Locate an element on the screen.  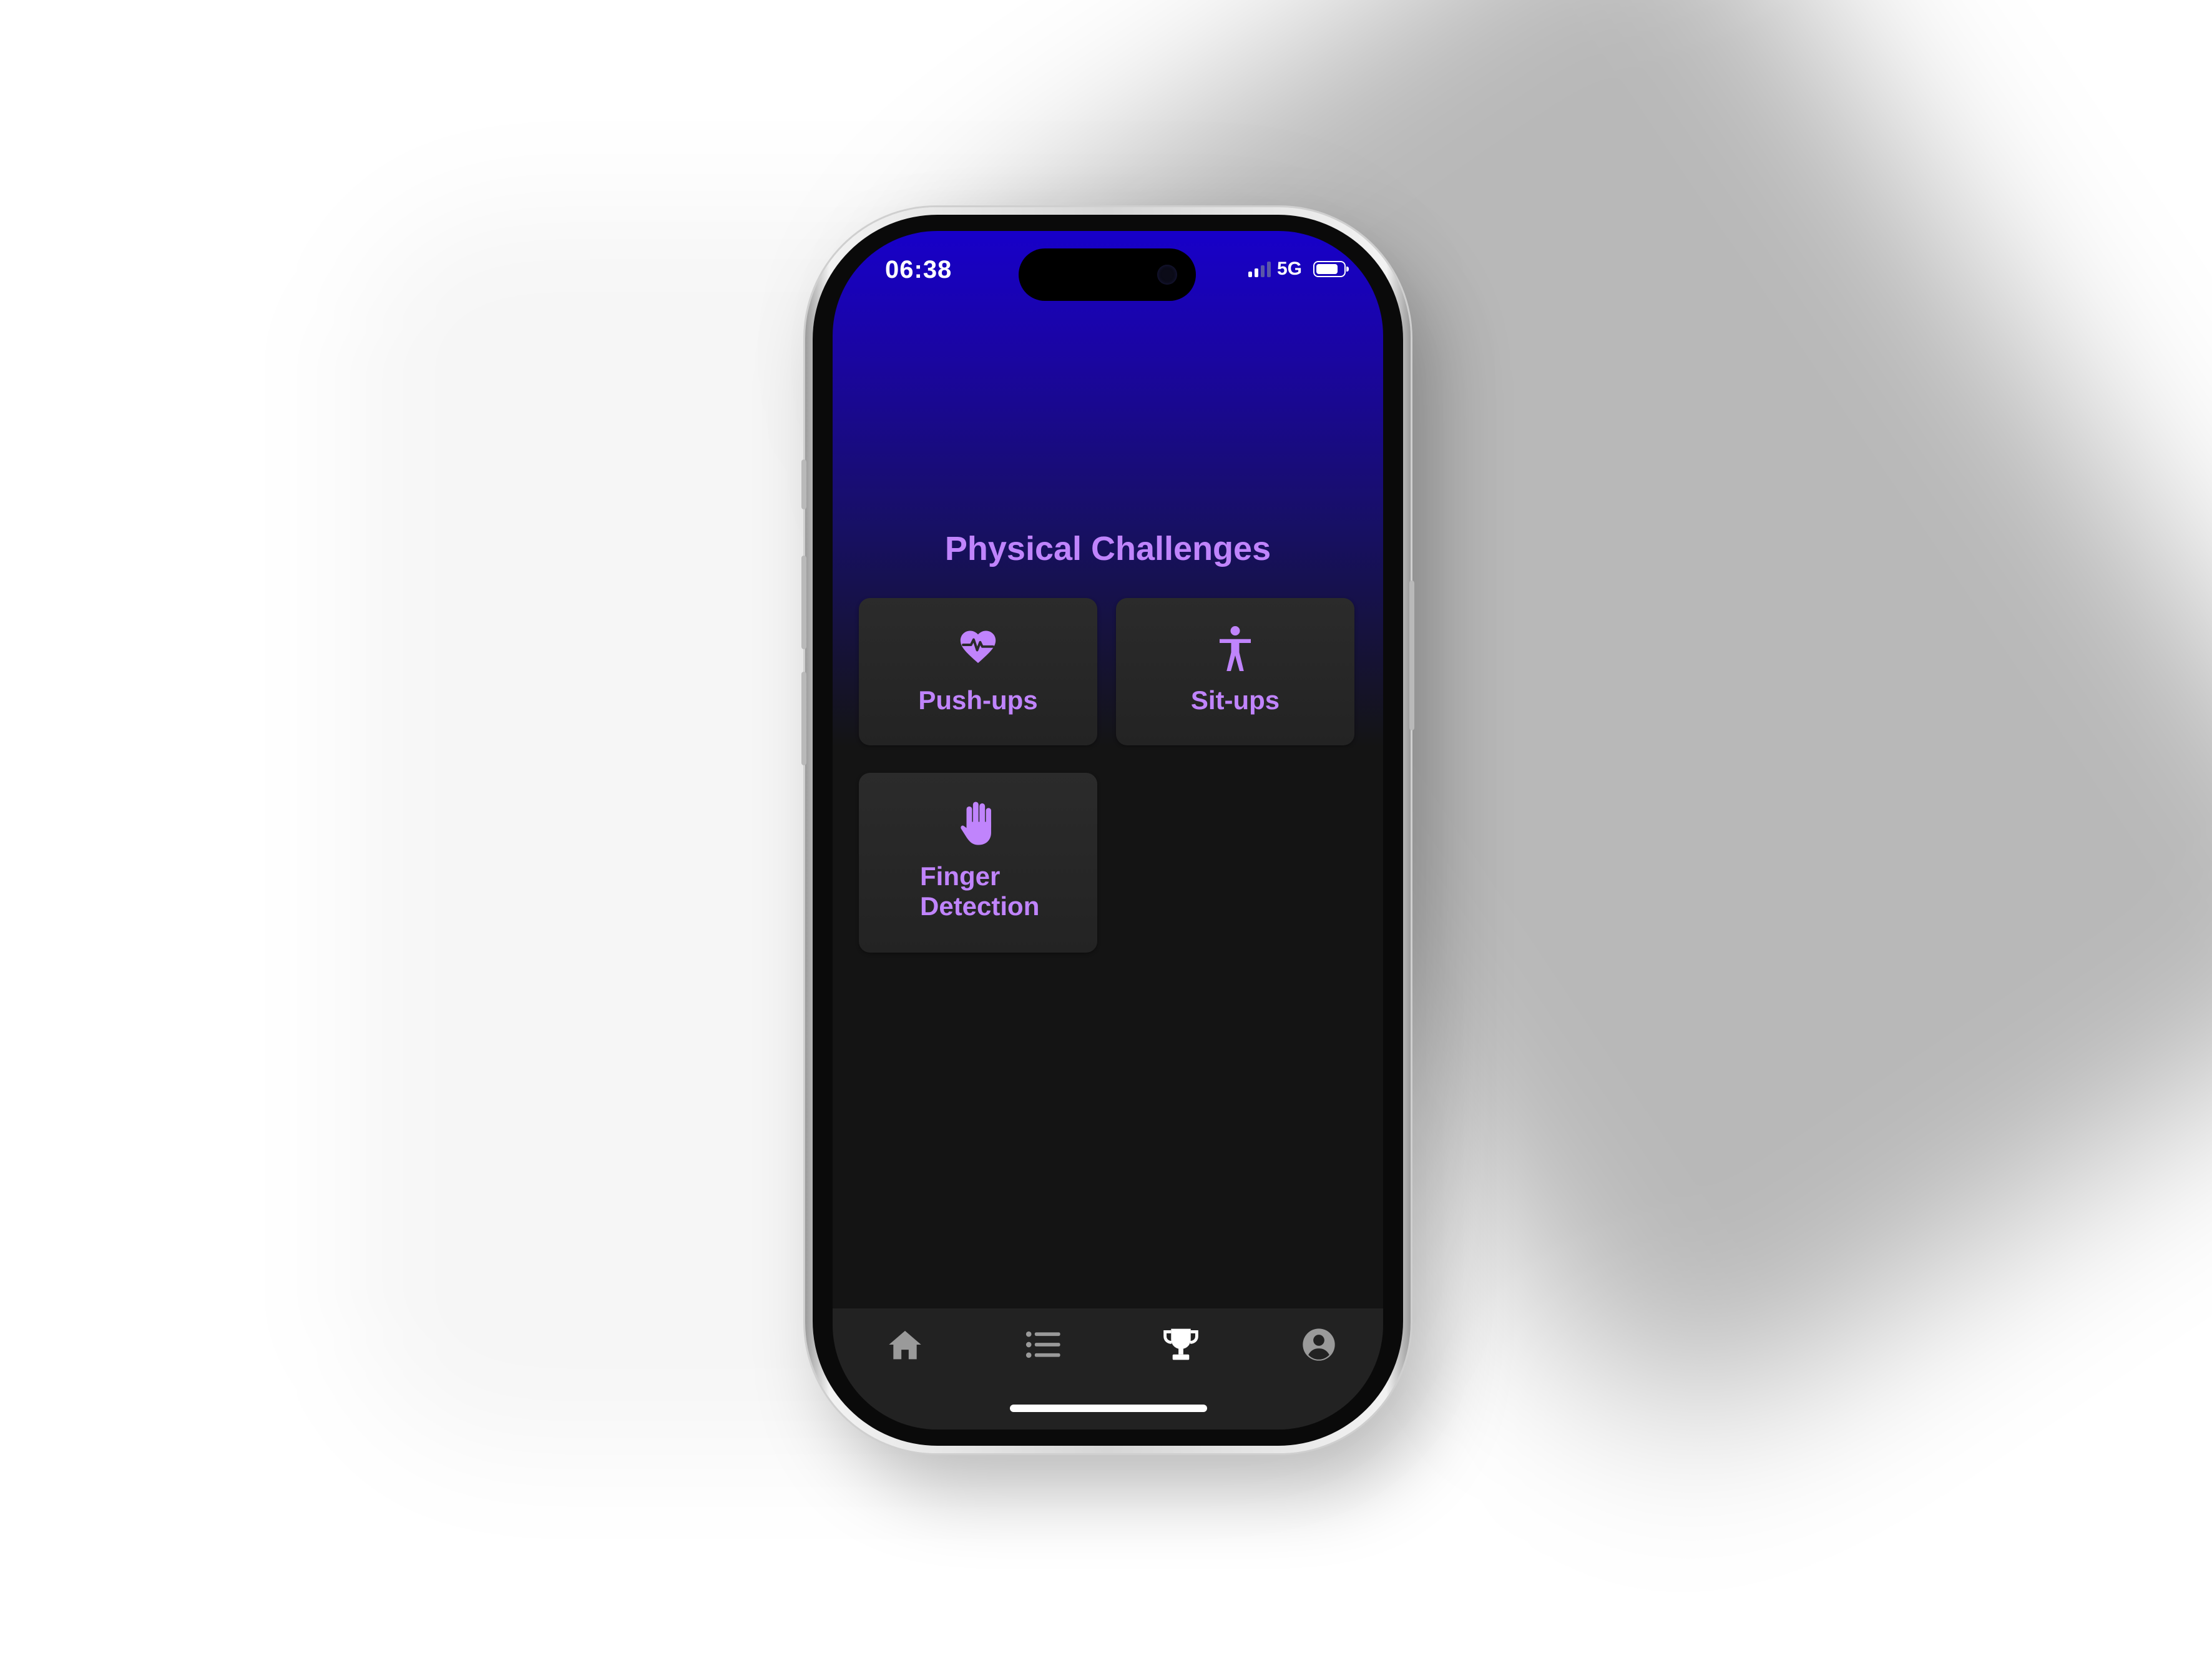
page-title: Physical Challenges is located at coordinates (1107, 548).